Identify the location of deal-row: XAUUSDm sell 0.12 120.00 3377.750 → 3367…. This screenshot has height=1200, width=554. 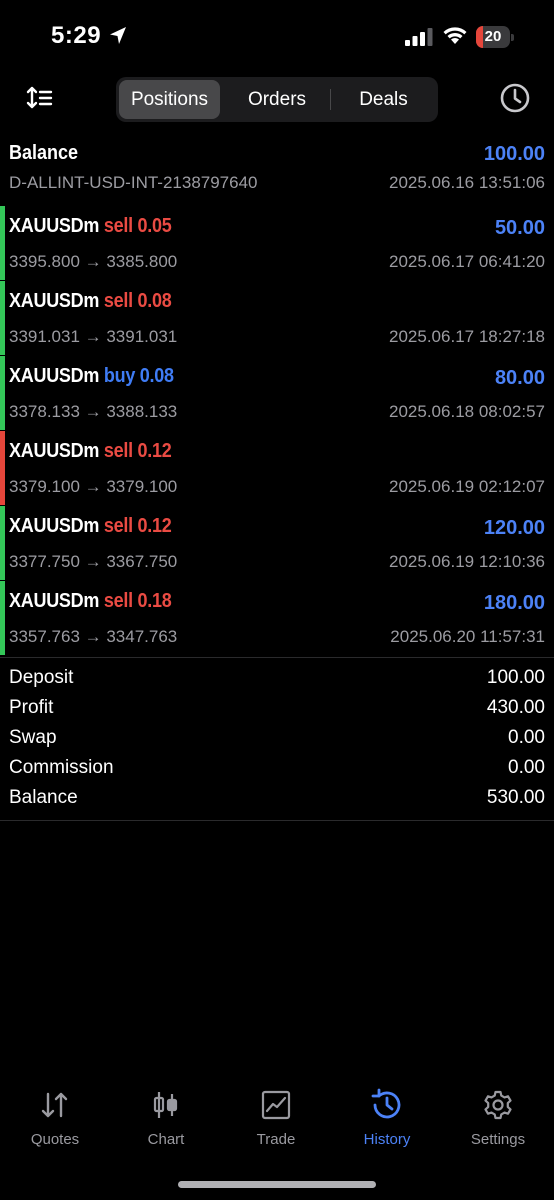
(277, 542).